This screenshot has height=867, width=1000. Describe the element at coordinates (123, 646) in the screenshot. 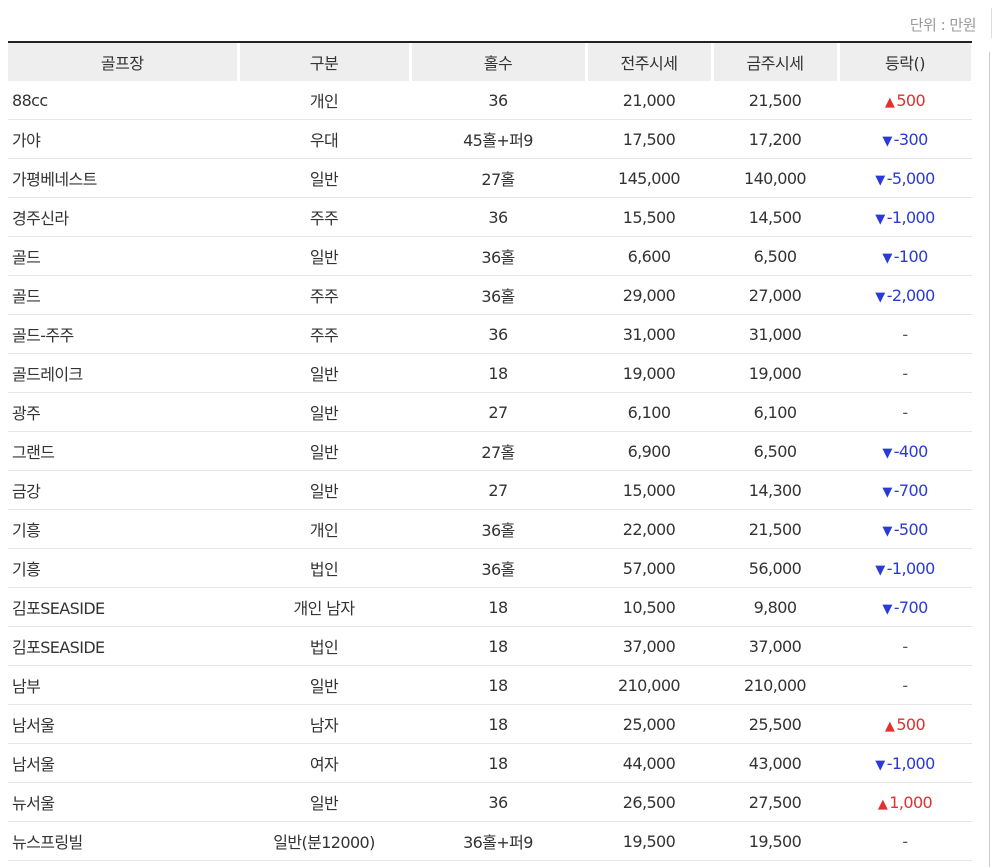

I see `golf-course-cell: 김포SEASIDE` at that location.